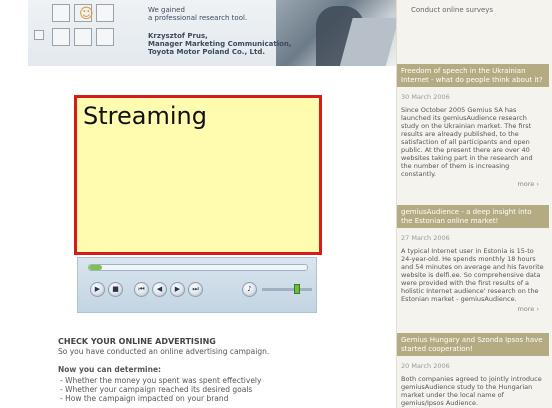  What do you see at coordinates (141, 289) in the screenshot?
I see `previous-button: ⏮` at bounding box center [141, 289].